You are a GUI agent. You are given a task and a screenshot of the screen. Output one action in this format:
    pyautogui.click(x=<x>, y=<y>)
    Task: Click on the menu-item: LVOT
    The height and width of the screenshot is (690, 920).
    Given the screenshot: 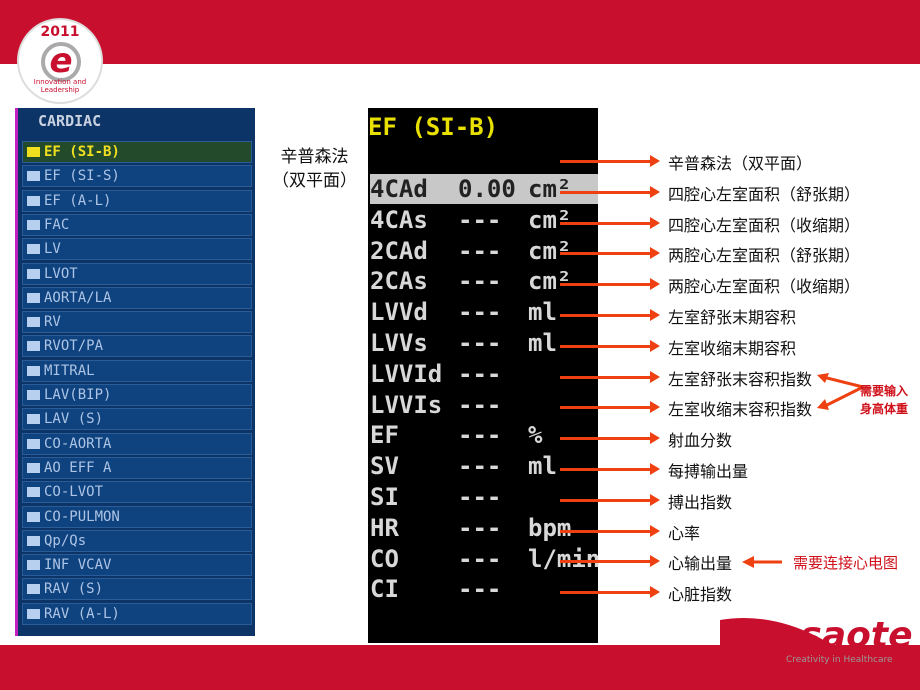 What is the action you would take?
    pyautogui.click(x=137, y=273)
    